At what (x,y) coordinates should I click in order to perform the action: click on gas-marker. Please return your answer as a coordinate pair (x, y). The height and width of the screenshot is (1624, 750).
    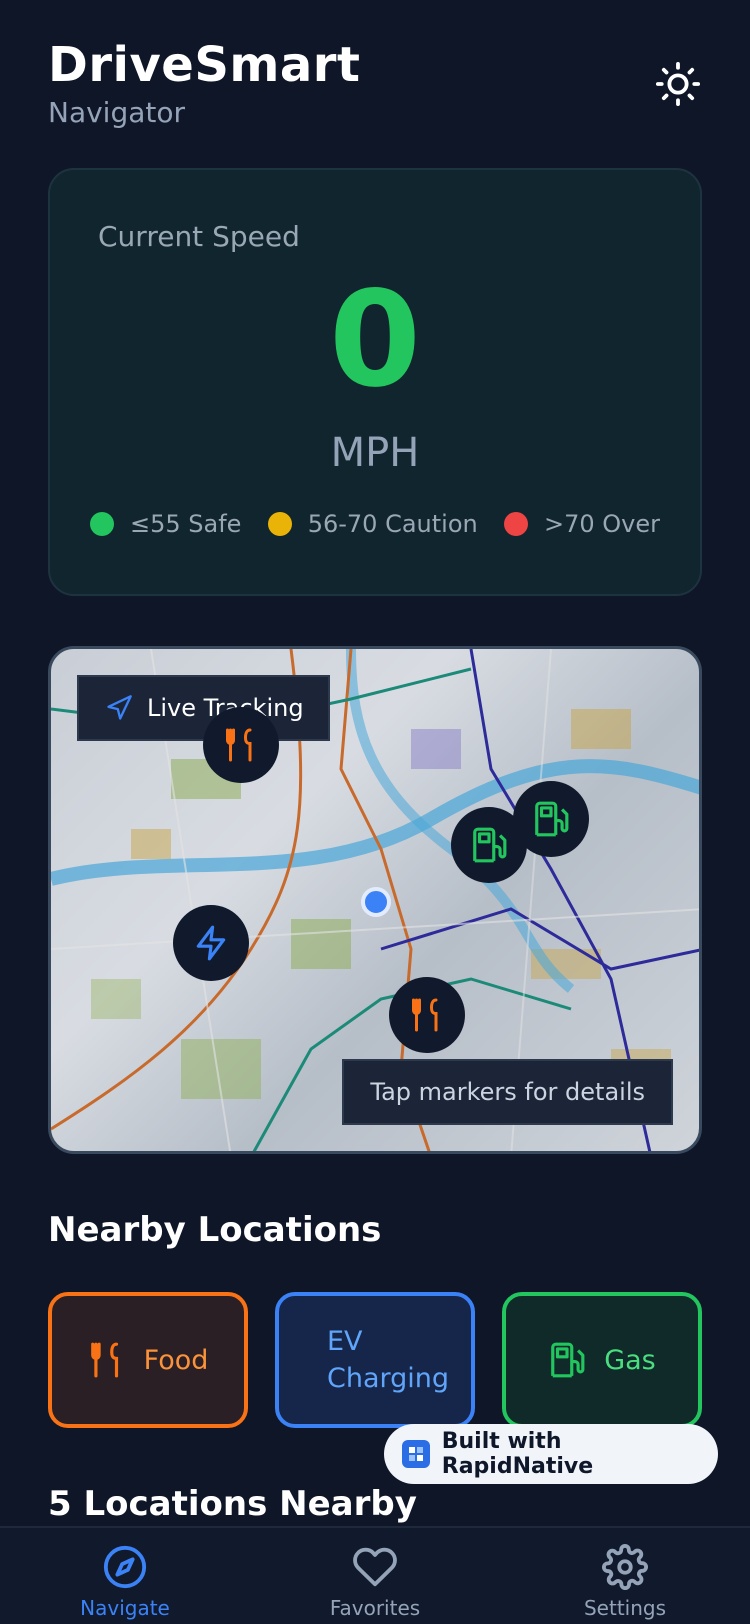
    Looking at the image, I should click on (551, 819).